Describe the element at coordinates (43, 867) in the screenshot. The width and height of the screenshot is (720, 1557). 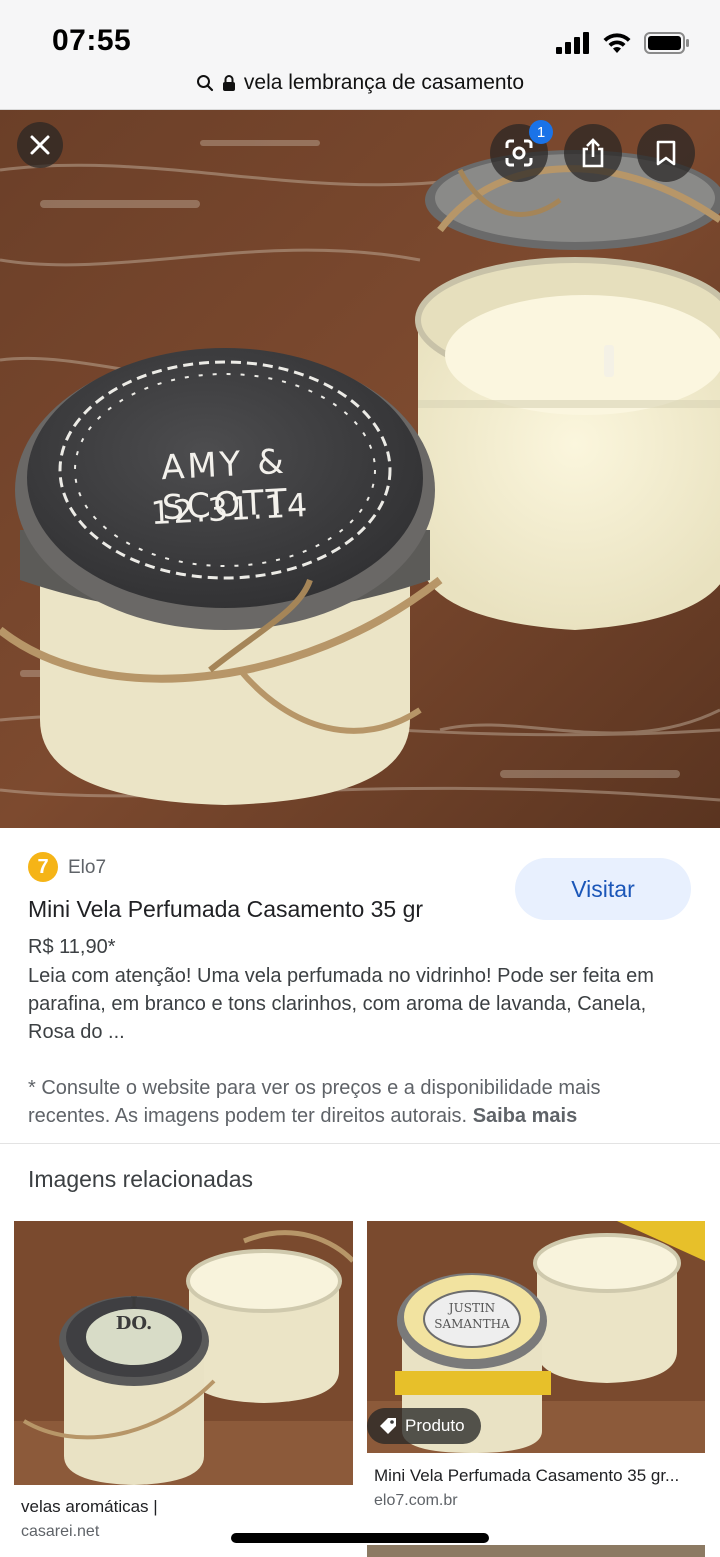
I see `source-logo: 7` at that location.